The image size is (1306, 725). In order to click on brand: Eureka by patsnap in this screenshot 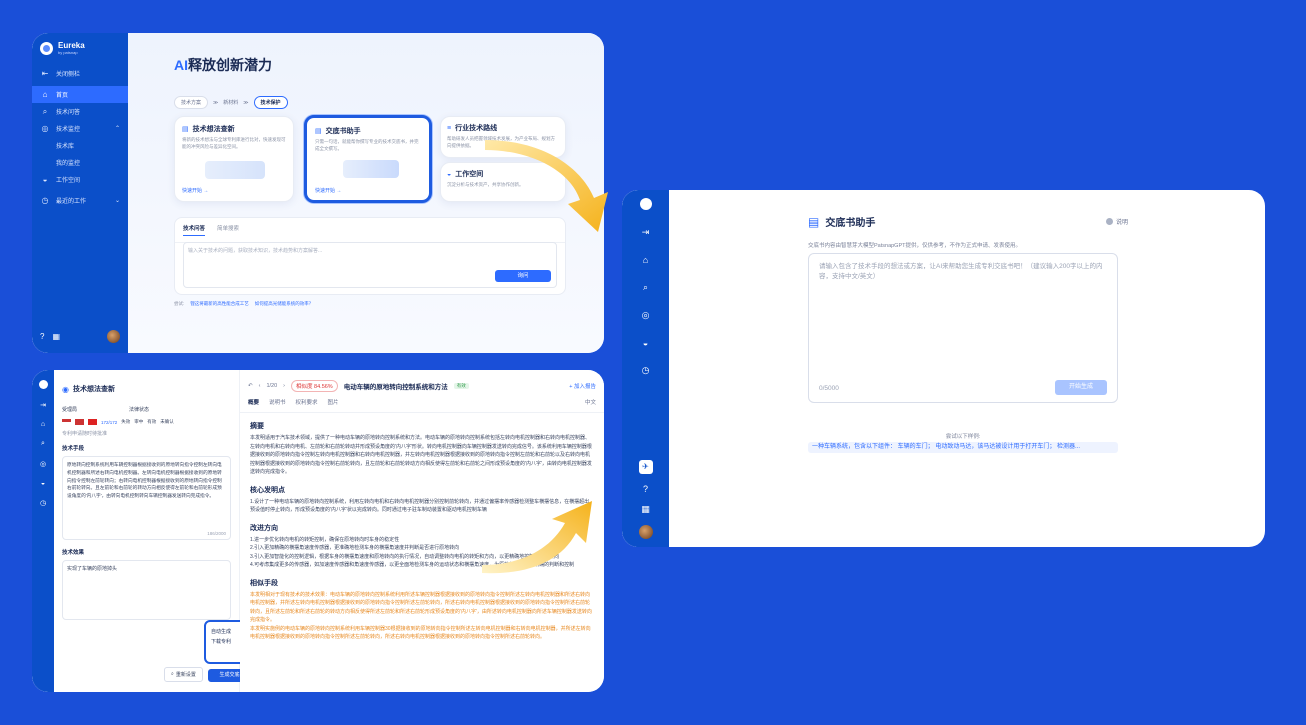, I will do `click(80, 49)`.